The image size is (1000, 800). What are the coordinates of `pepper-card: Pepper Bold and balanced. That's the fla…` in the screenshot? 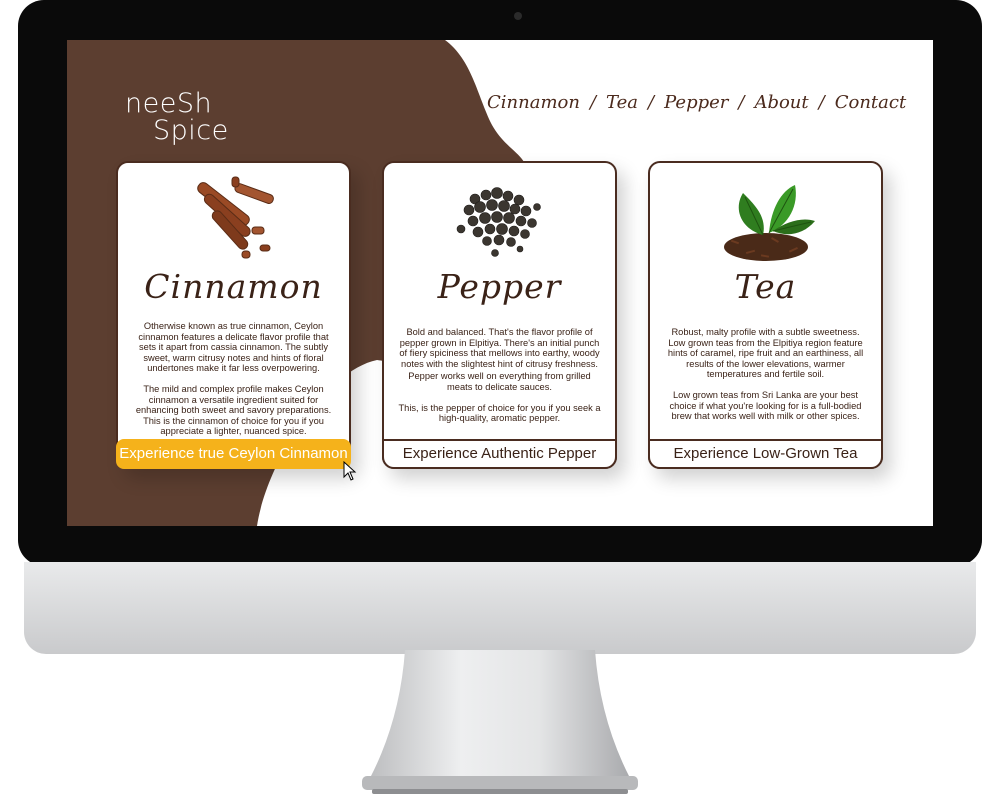 It's located at (499, 315).